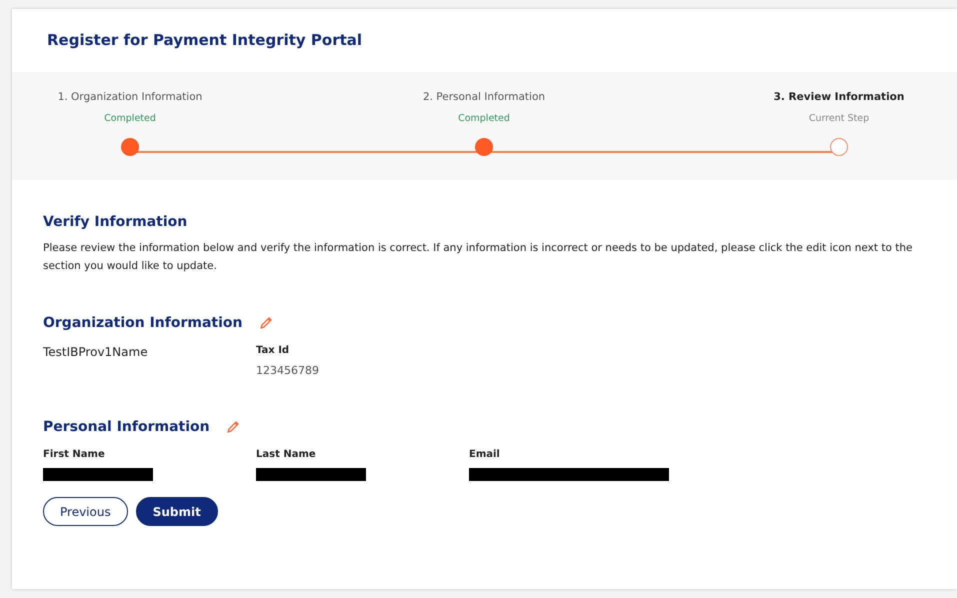 Image resolution: width=957 pixels, height=598 pixels. I want to click on step-label: 1. Organization Information, so click(130, 97).